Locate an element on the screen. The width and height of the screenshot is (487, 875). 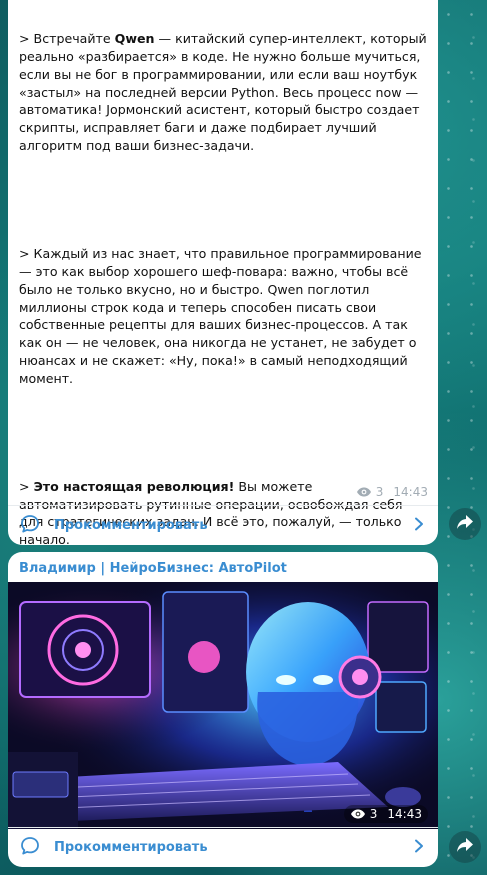
bold-text: Это настоящая революция! is located at coordinates (134, 486).